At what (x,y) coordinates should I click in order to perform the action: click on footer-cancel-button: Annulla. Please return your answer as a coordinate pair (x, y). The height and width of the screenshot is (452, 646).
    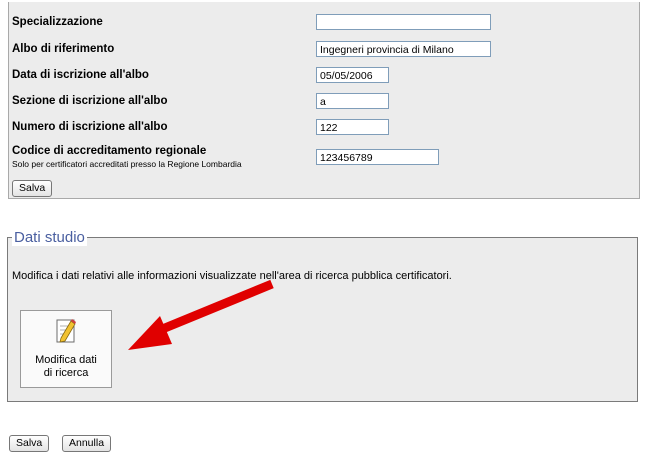
    Looking at the image, I should click on (87, 443).